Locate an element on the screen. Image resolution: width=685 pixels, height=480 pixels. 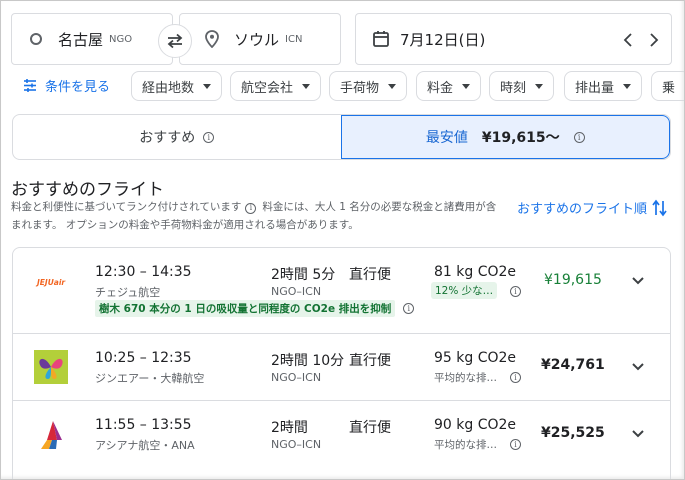
asiana-logo-icon is located at coordinates (51, 435).